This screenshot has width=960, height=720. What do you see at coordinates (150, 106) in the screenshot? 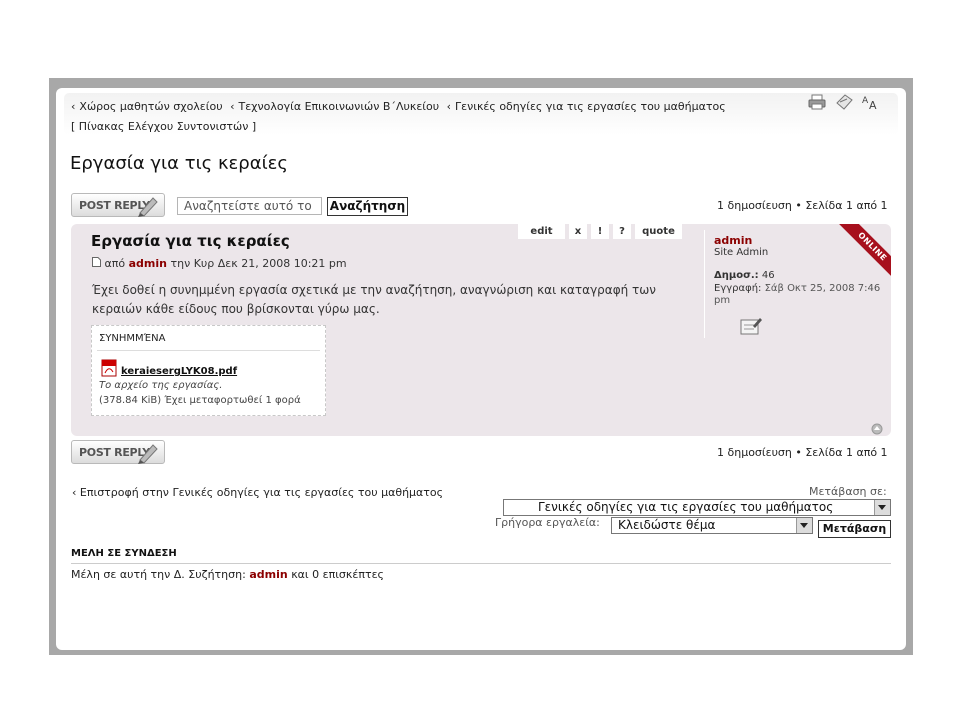
I see `breadcrumb-item-school: Χώρος μαθητών σχολείου` at bounding box center [150, 106].